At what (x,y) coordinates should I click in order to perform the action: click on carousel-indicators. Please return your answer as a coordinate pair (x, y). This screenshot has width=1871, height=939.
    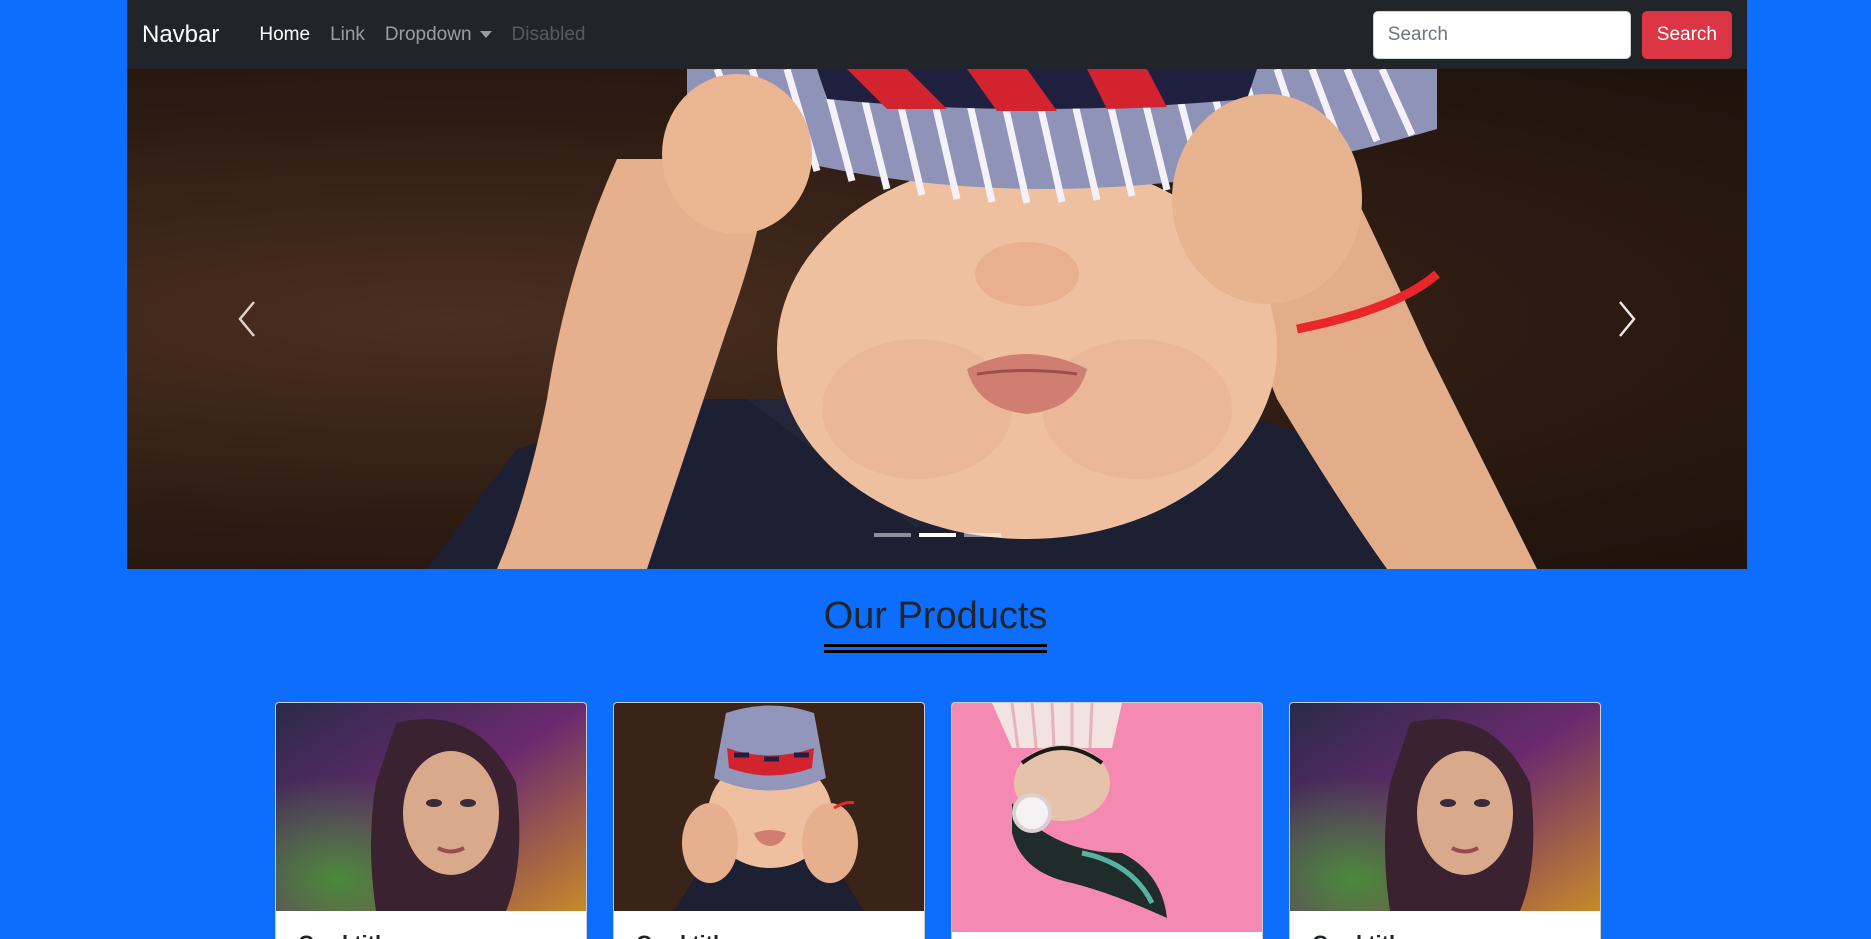
    Looking at the image, I should click on (937, 535).